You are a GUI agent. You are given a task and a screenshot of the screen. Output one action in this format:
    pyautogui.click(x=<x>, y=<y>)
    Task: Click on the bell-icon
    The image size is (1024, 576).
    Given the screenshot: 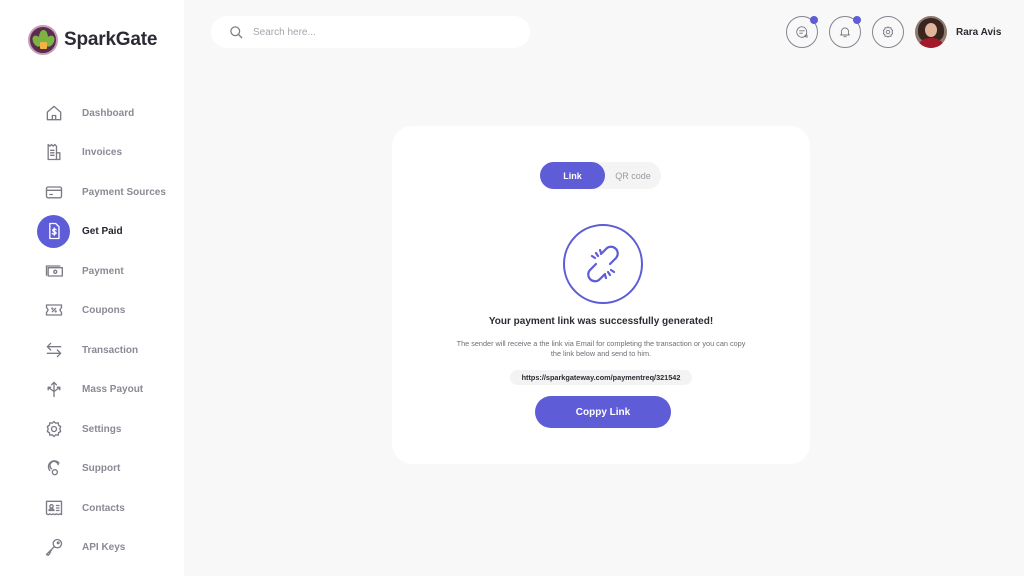 What is the action you would take?
    pyautogui.click(x=845, y=32)
    